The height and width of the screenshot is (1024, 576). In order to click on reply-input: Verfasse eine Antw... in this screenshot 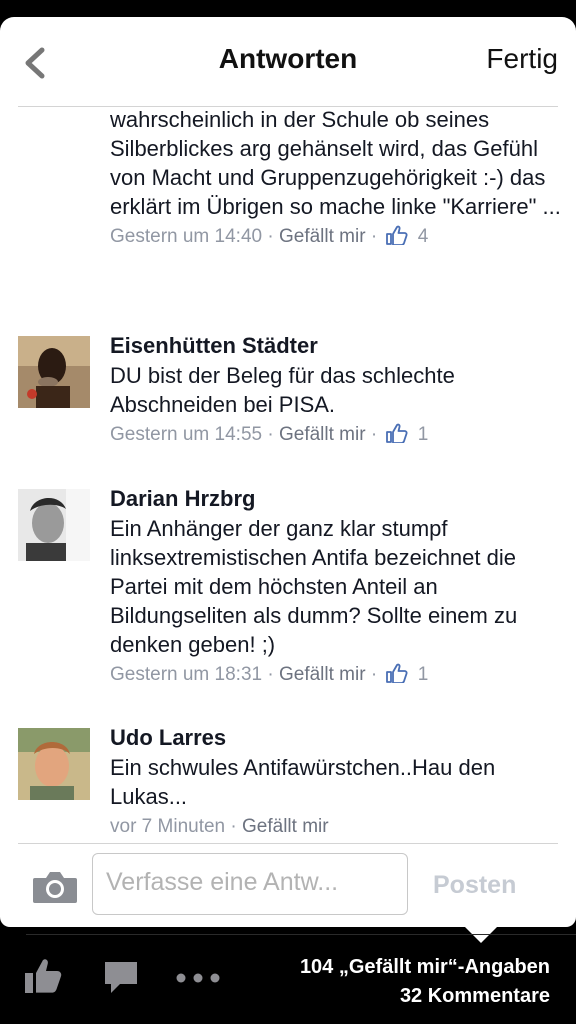, I will do `click(250, 884)`.